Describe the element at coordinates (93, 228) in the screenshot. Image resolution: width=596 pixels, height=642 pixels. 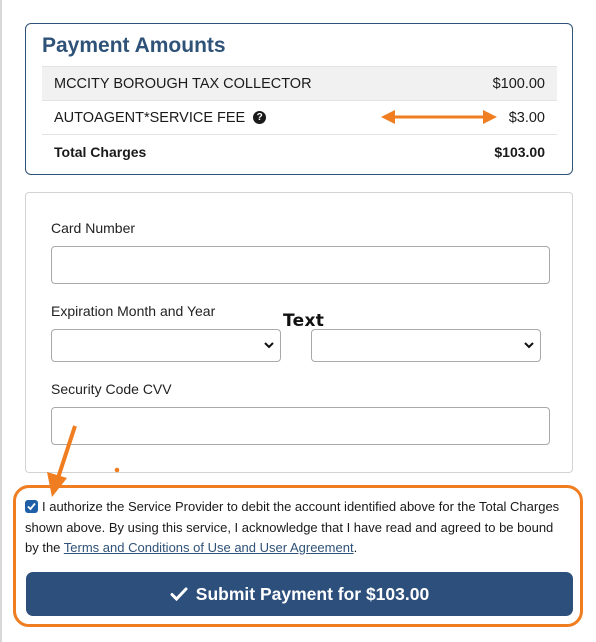
I see `card-number-label: Card Number` at that location.